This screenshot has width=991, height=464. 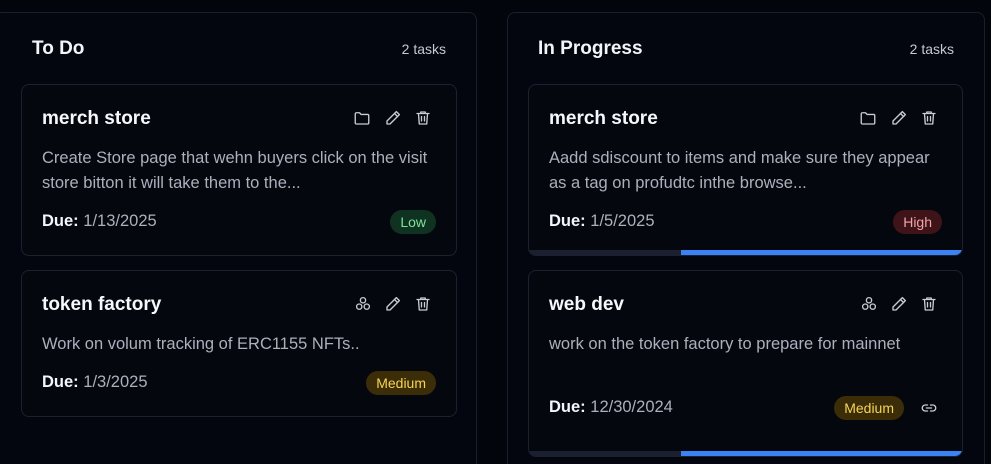 I want to click on card-due: Due: 1/13/2025, so click(x=99, y=221).